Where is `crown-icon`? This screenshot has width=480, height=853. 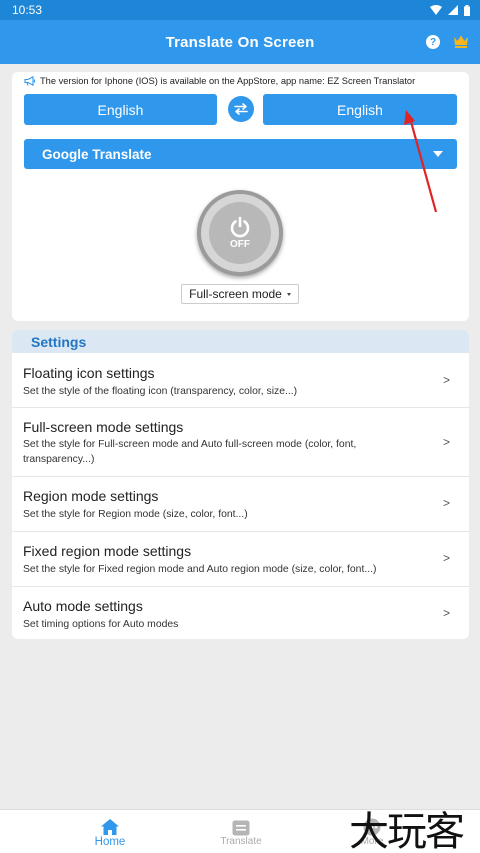 crown-icon is located at coordinates (461, 41).